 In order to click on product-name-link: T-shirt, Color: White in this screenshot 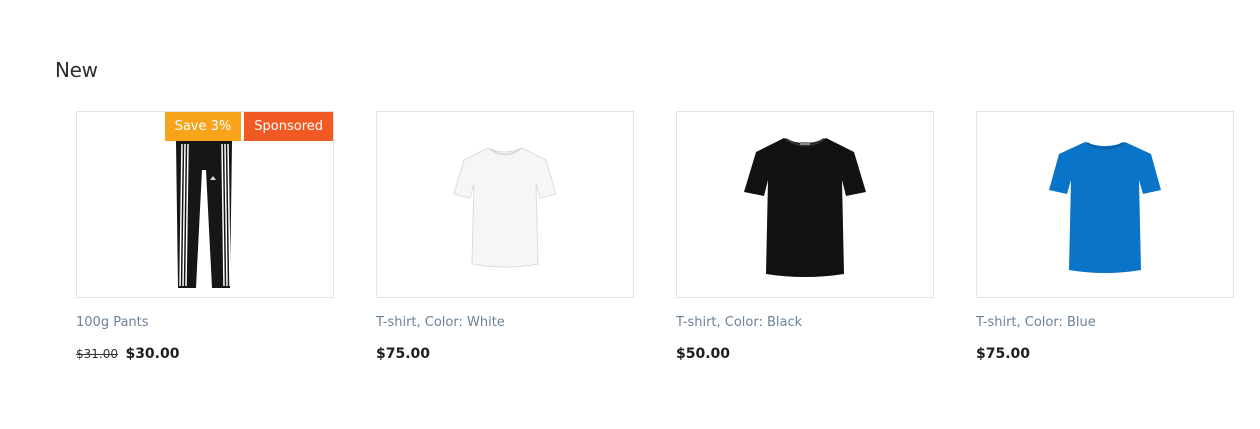, I will do `click(505, 322)`.